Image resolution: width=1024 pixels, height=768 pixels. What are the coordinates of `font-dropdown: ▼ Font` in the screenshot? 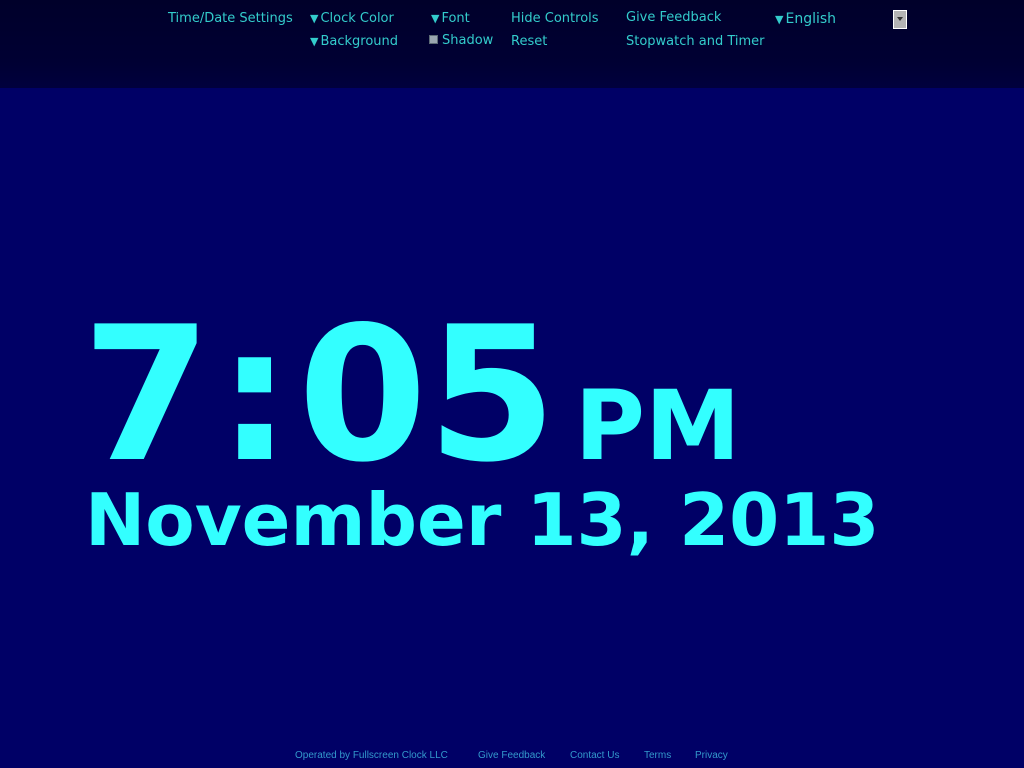 It's located at (450, 19).